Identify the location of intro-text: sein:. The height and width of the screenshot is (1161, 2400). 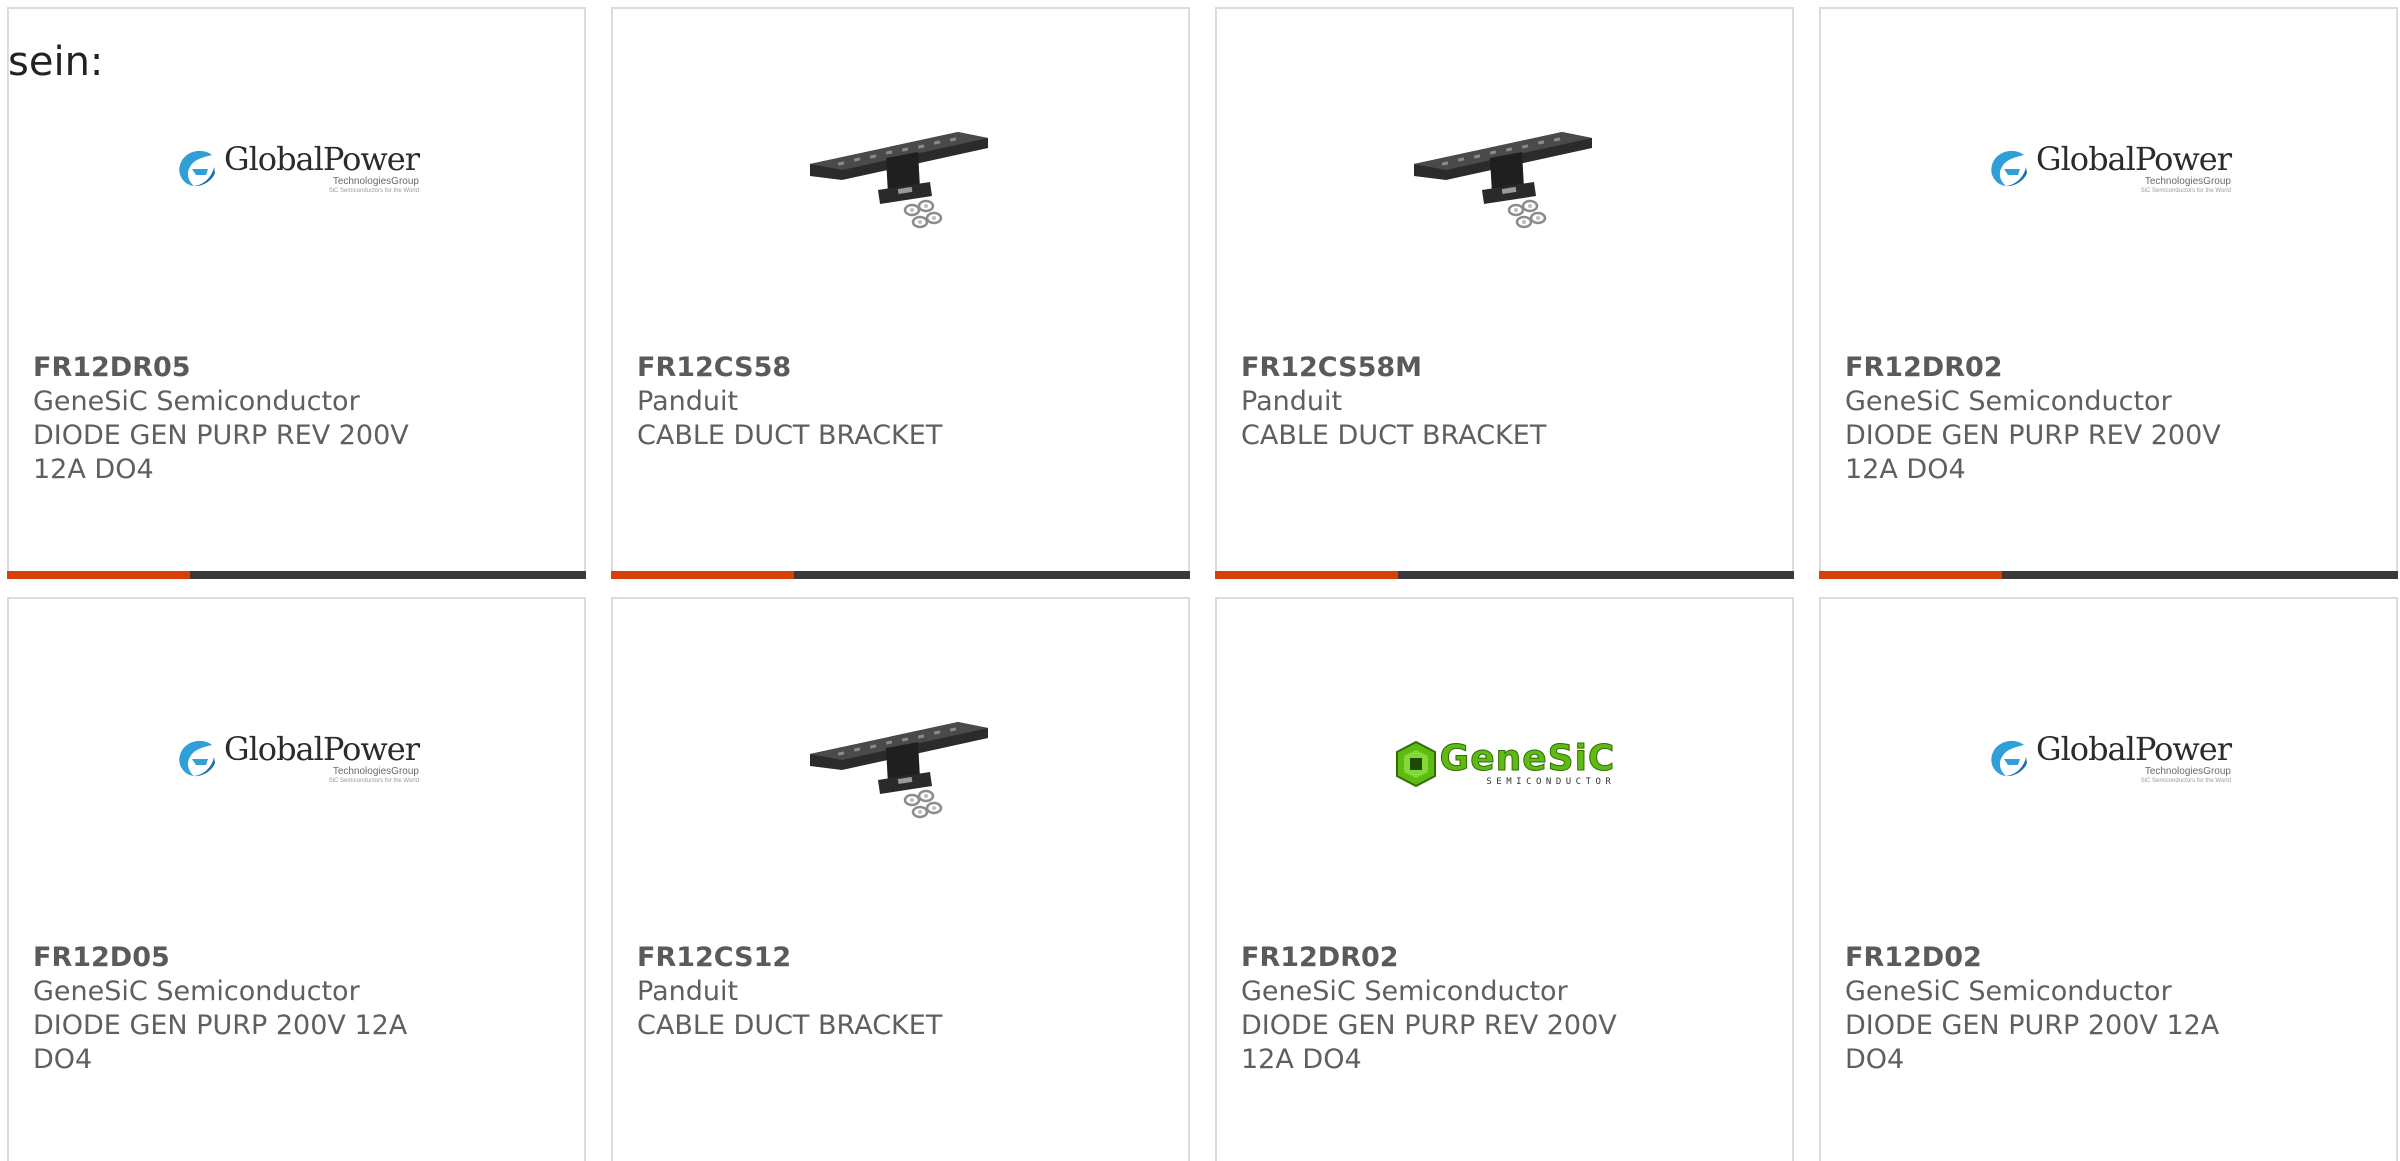
(56, 62).